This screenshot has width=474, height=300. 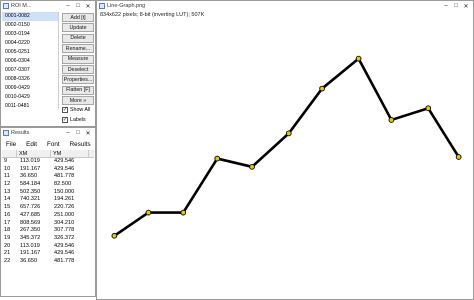 I want to click on roi-list-item: 0003-0194, so click(x=30, y=34).